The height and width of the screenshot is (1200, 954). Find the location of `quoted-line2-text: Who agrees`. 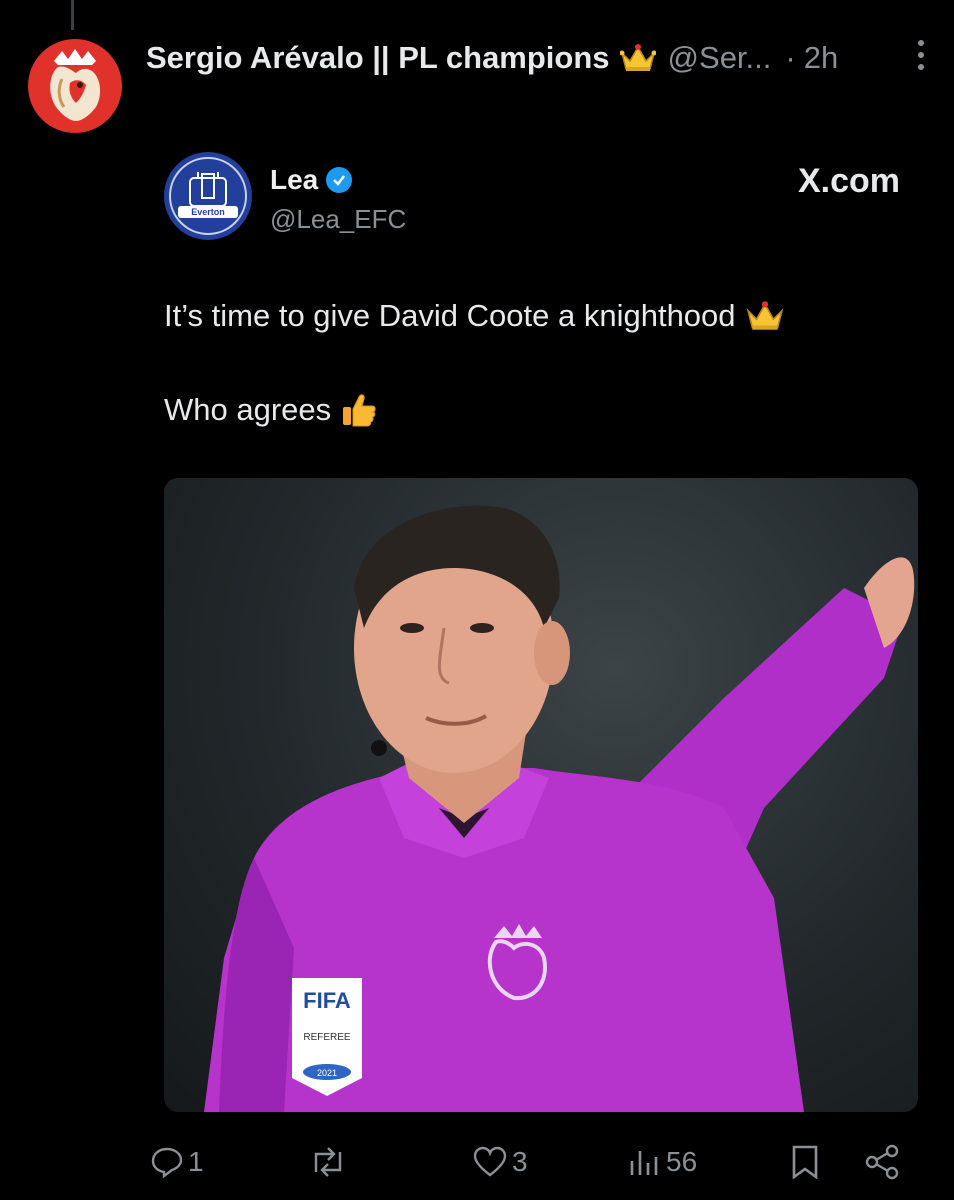

quoted-line2-text: Who agrees is located at coordinates (248, 409).